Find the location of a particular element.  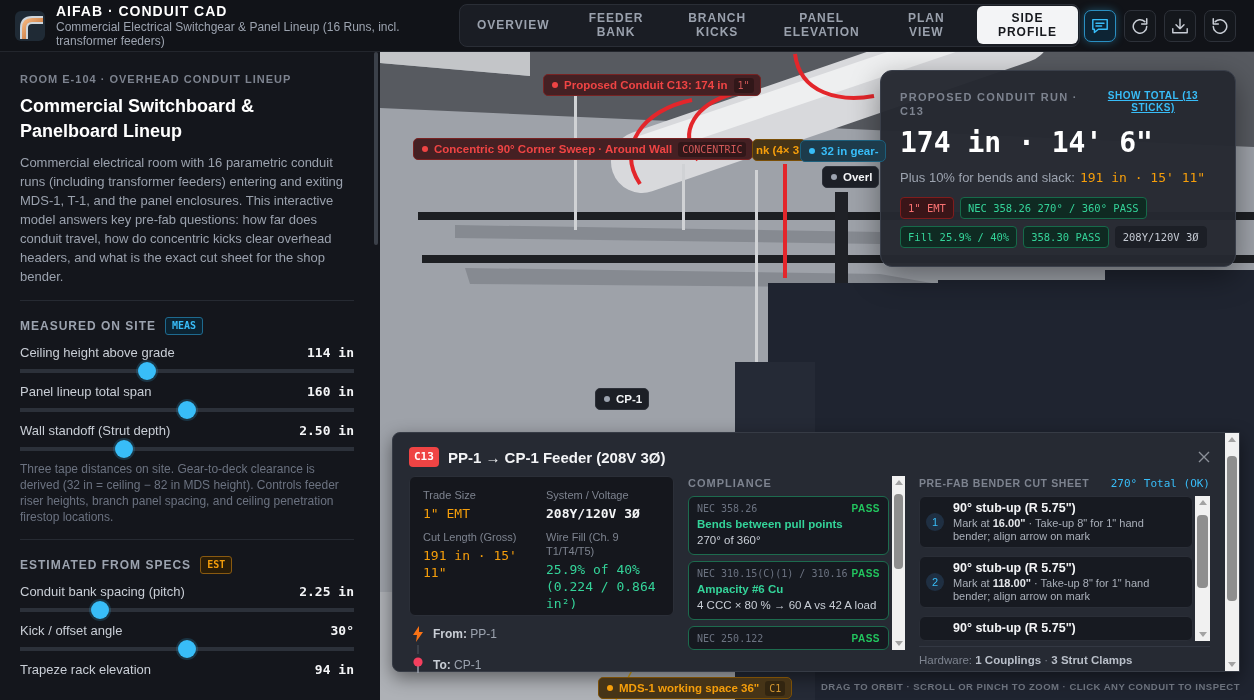

refresh-button is located at coordinates (1140, 25).